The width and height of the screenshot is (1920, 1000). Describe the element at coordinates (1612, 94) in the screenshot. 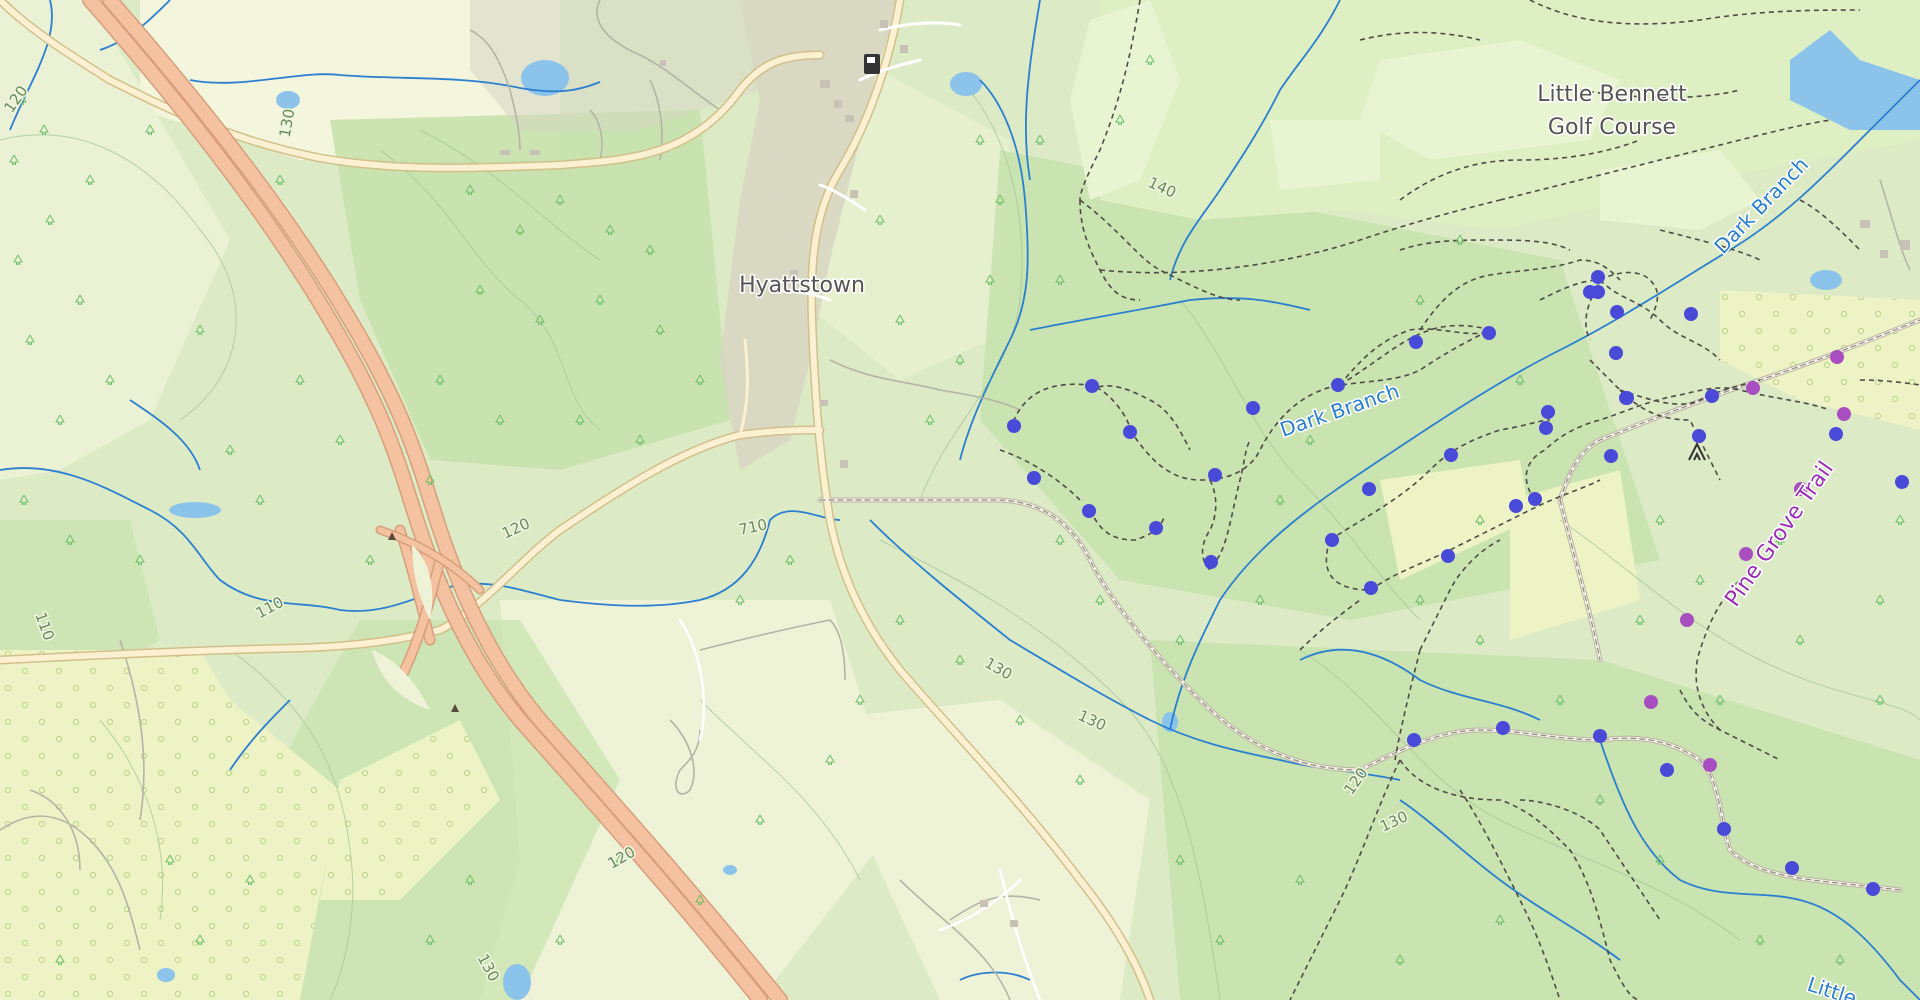

I see `golf-course-label-line1: Little Bennett` at that location.